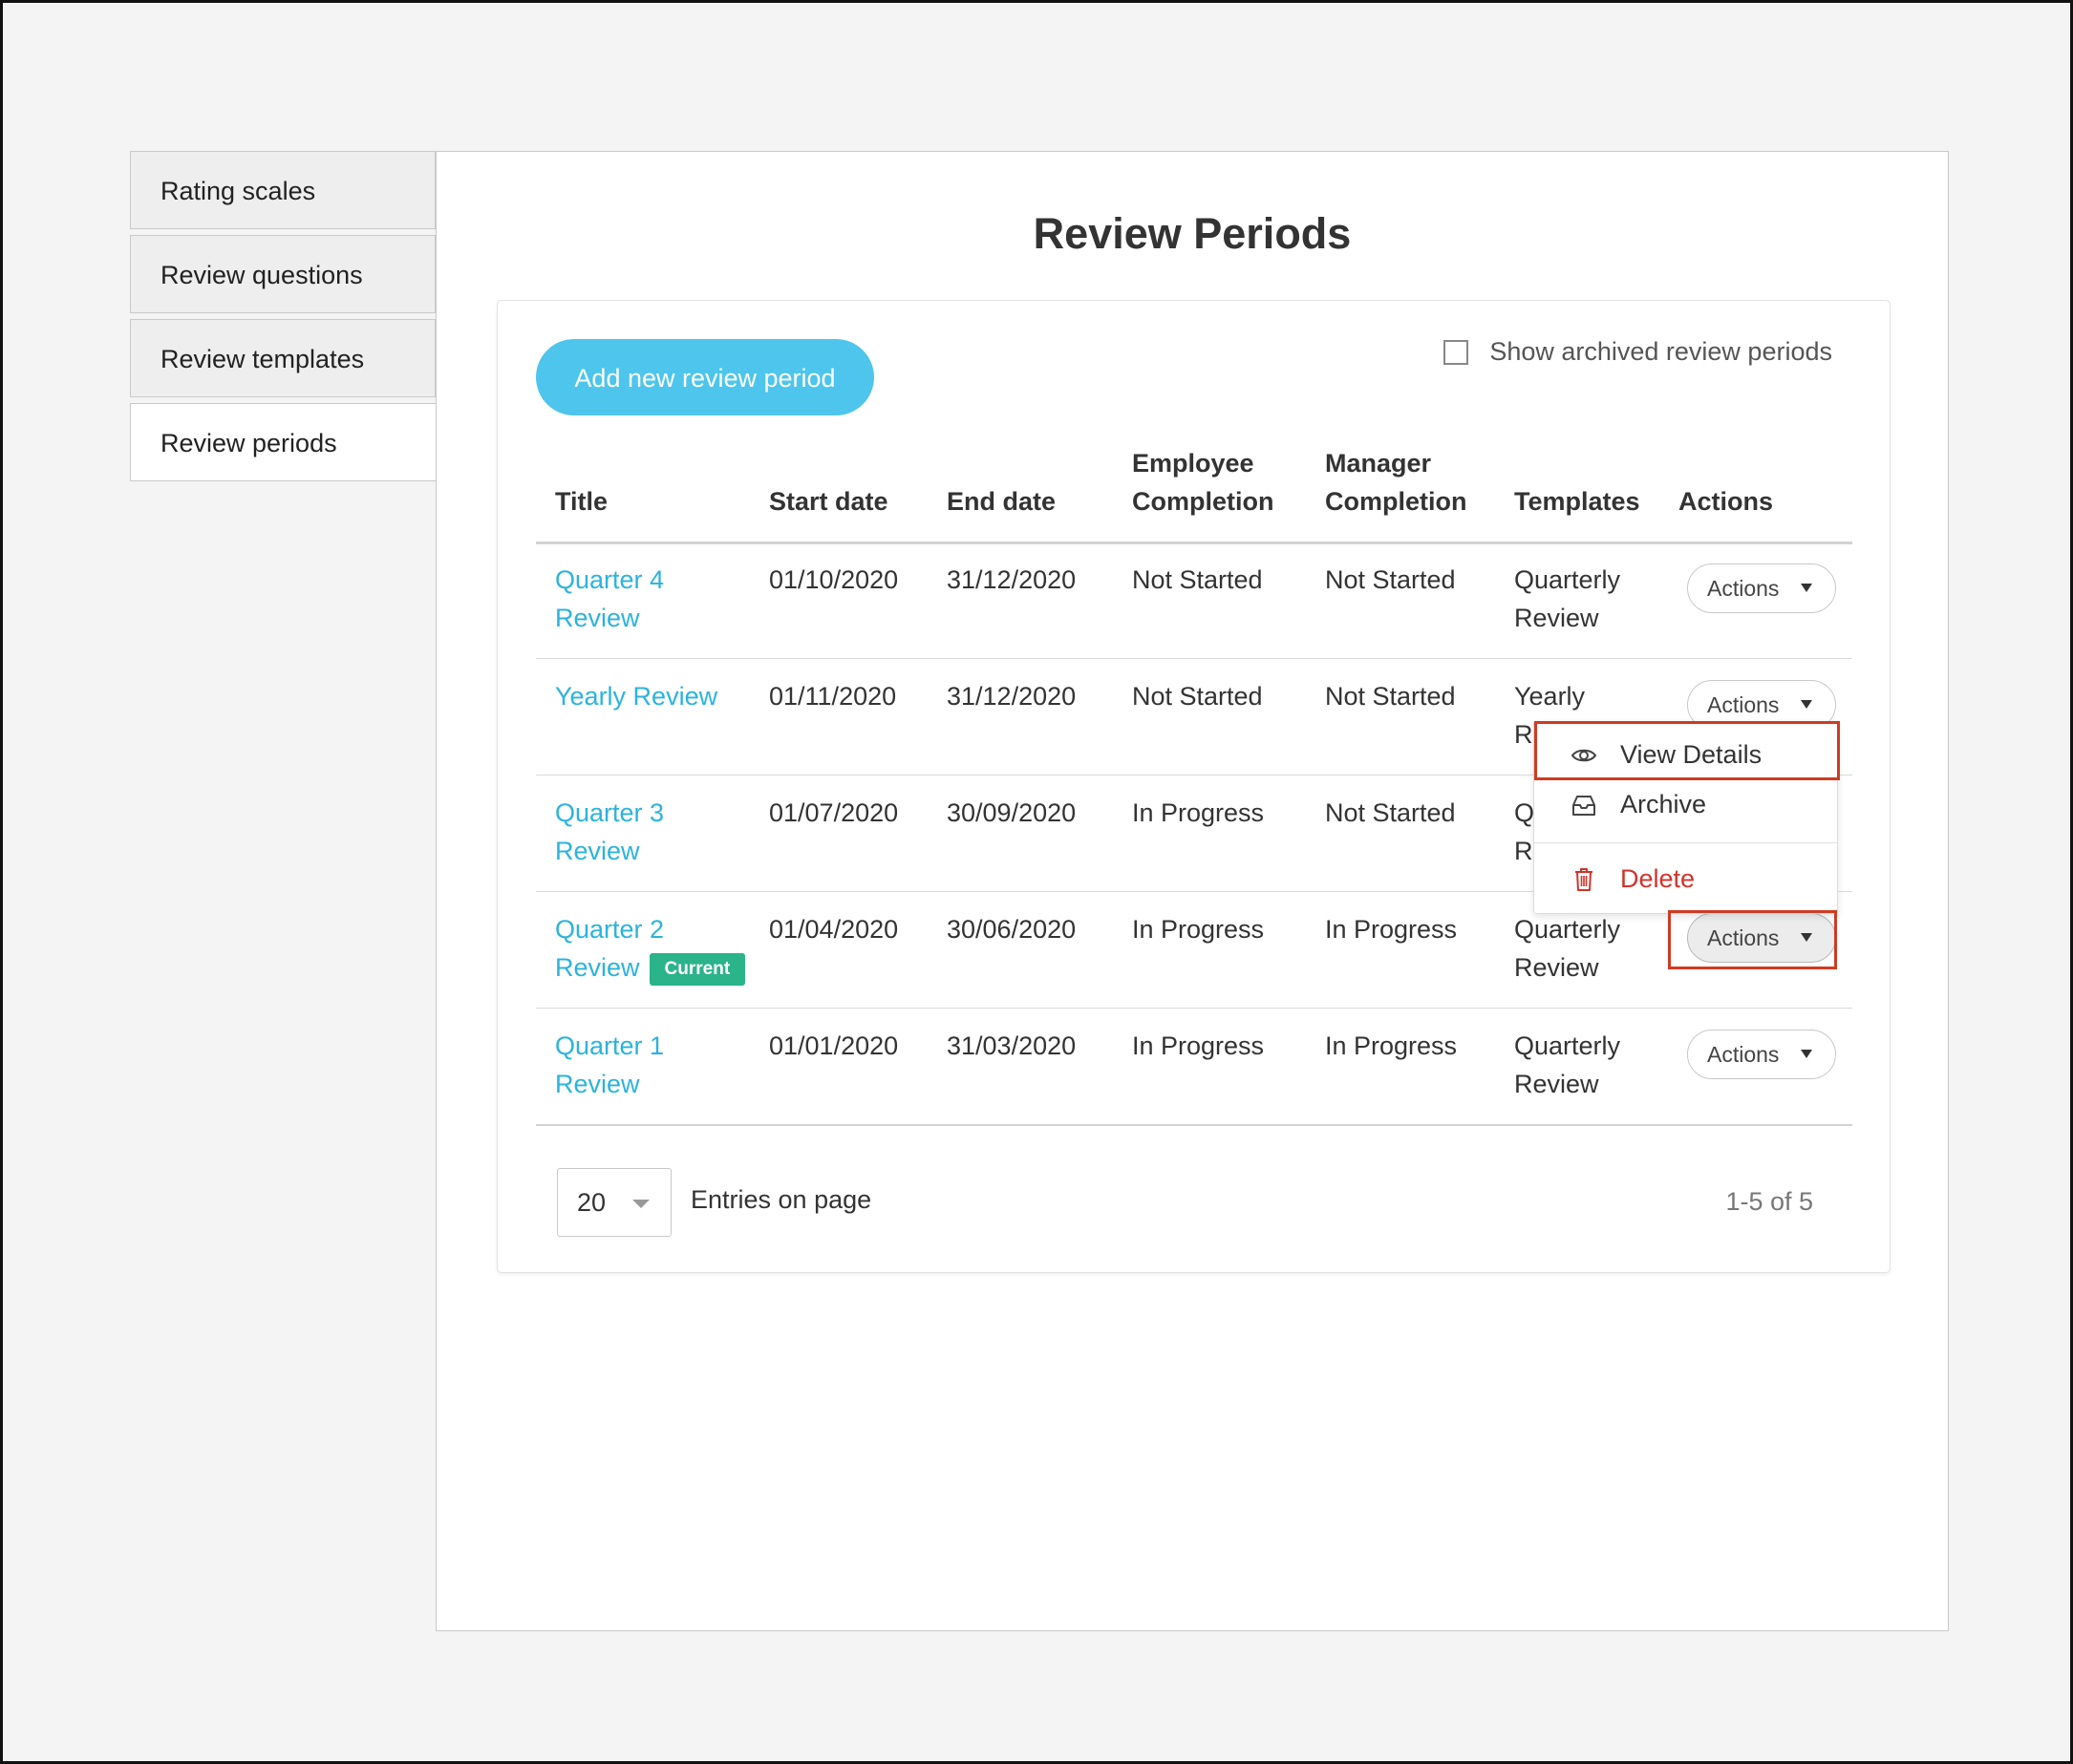 This screenshot has width=2073, height=1764. Describe the element at coordinates (1193, 463) in the screenshot. I see `header-employee-line1: Employee` at that location.